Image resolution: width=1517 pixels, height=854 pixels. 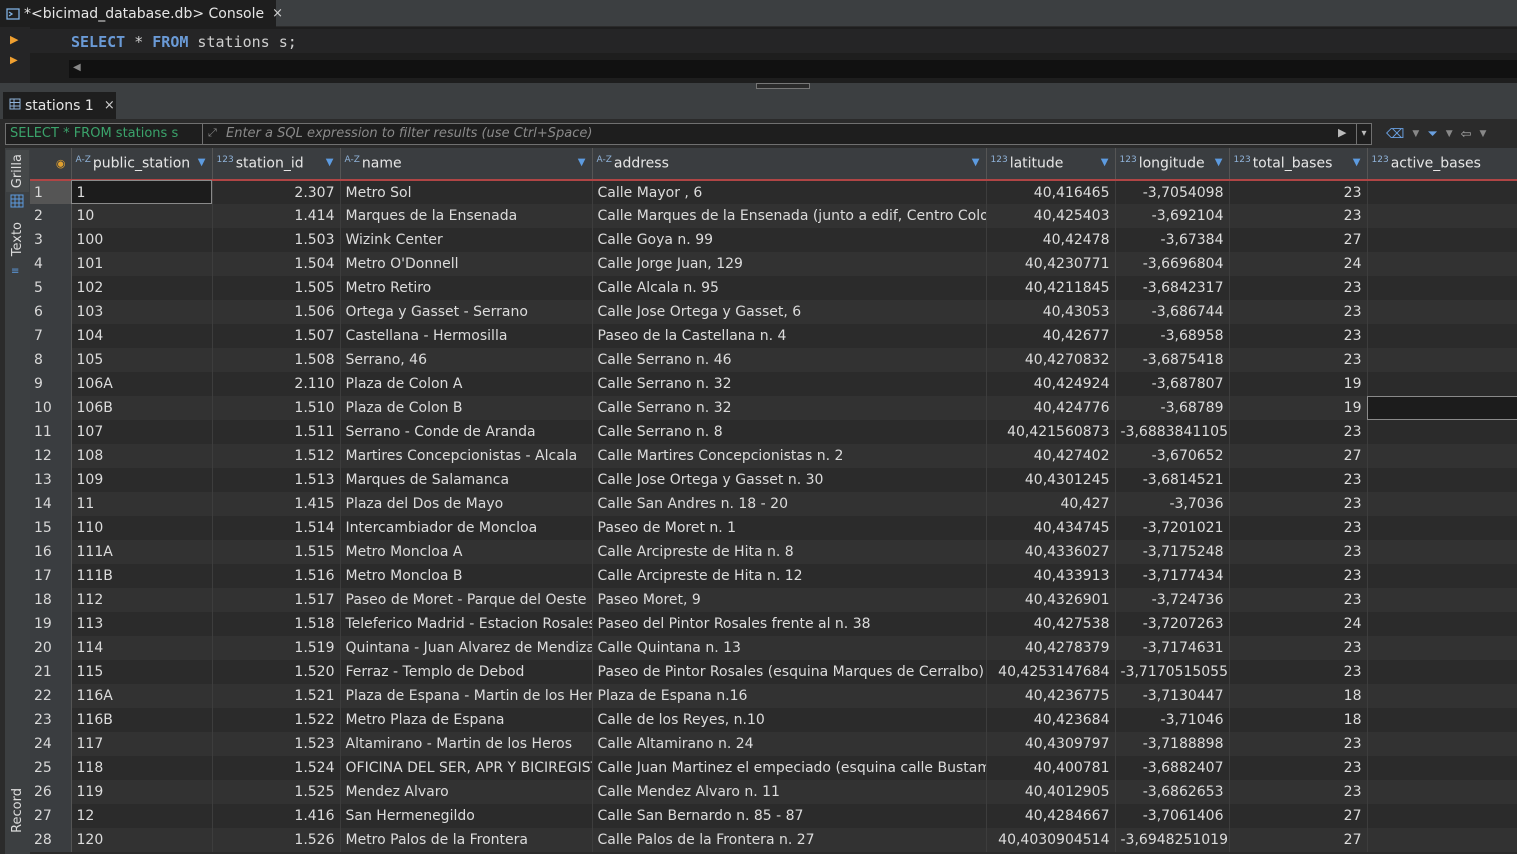 I want to click on splitter-handle, so click(x=783, y=86).